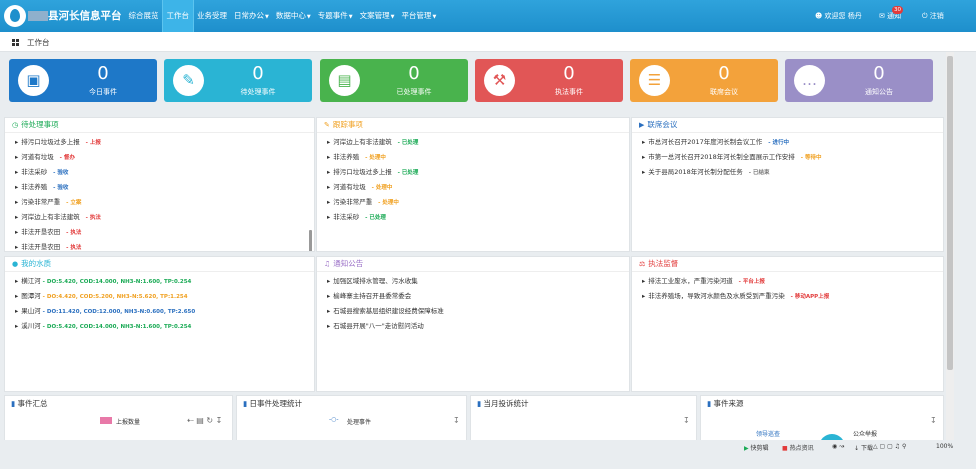 This screenshot has height=469, width=976. Describe the element at coordinates (212, 16) in the screenshot. I see `nav-item-business: 业务受理` at that location.